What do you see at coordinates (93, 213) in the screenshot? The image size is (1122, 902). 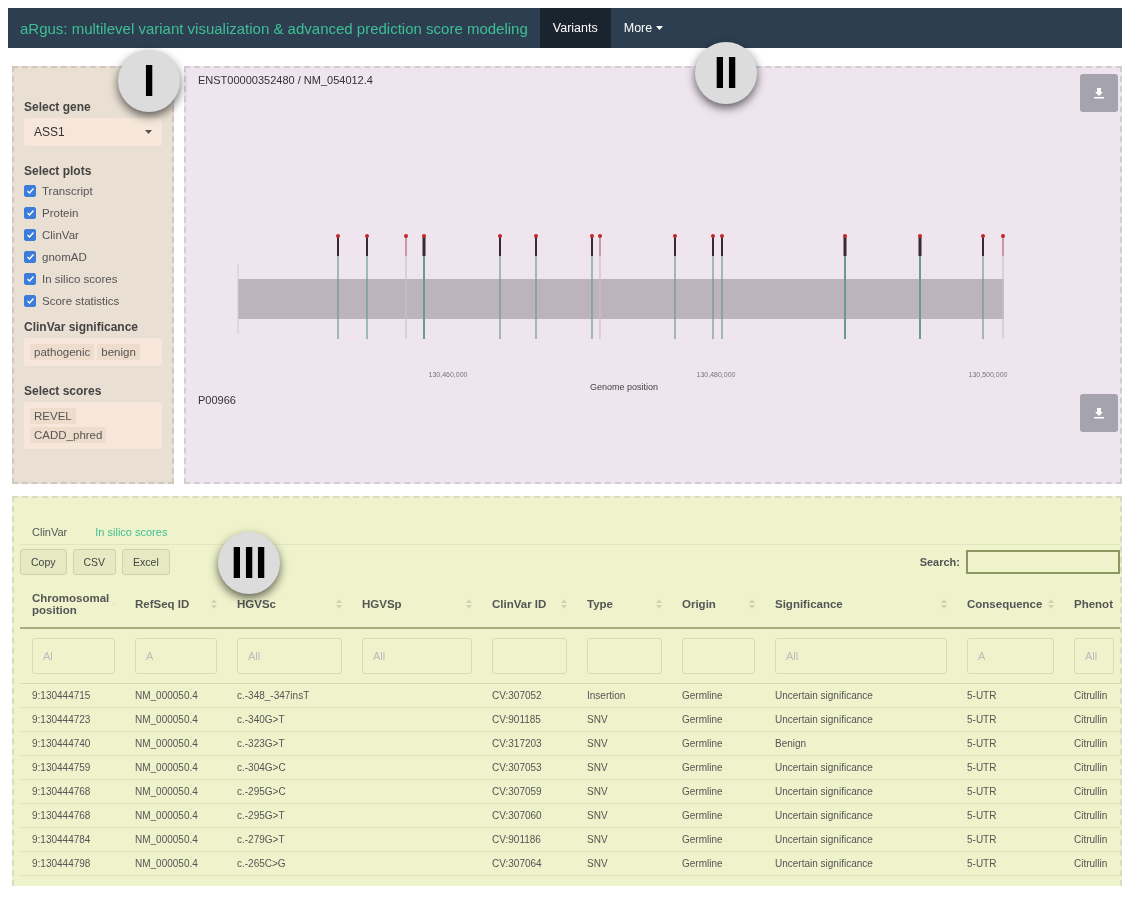 I see `plot-checkbox: Protein` at bounding box center [93, 213].